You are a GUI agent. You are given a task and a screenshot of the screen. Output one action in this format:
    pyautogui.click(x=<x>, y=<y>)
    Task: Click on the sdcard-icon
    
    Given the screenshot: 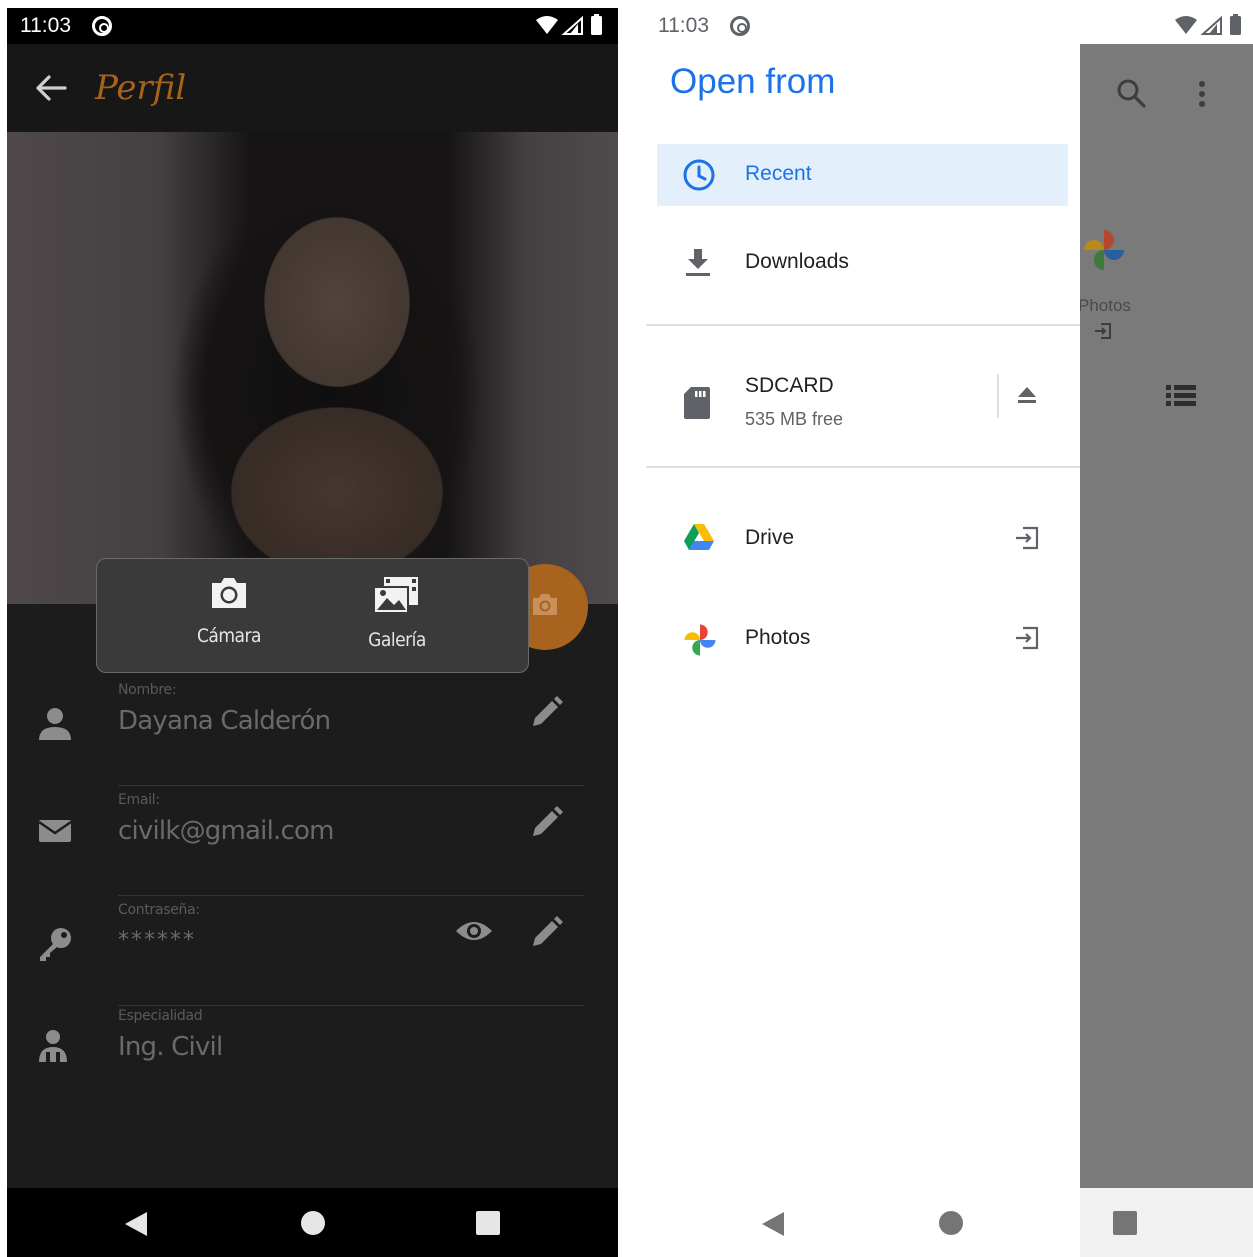 What is the action you would take?
    pyautogui.click(x=697, y=405)
    